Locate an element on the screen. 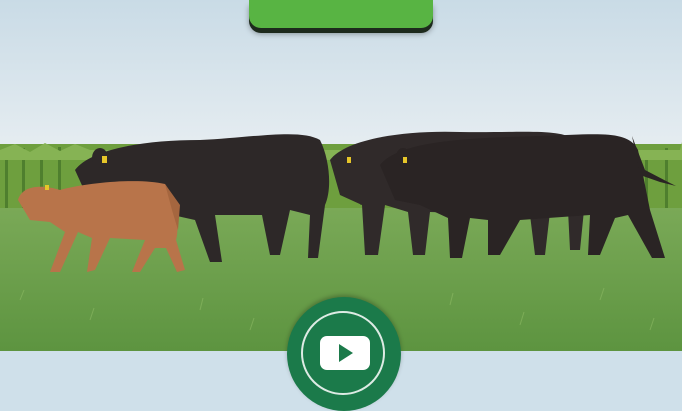 This screenshot has width=682, height=411. top-action-button is located at coordinates (341, 14).